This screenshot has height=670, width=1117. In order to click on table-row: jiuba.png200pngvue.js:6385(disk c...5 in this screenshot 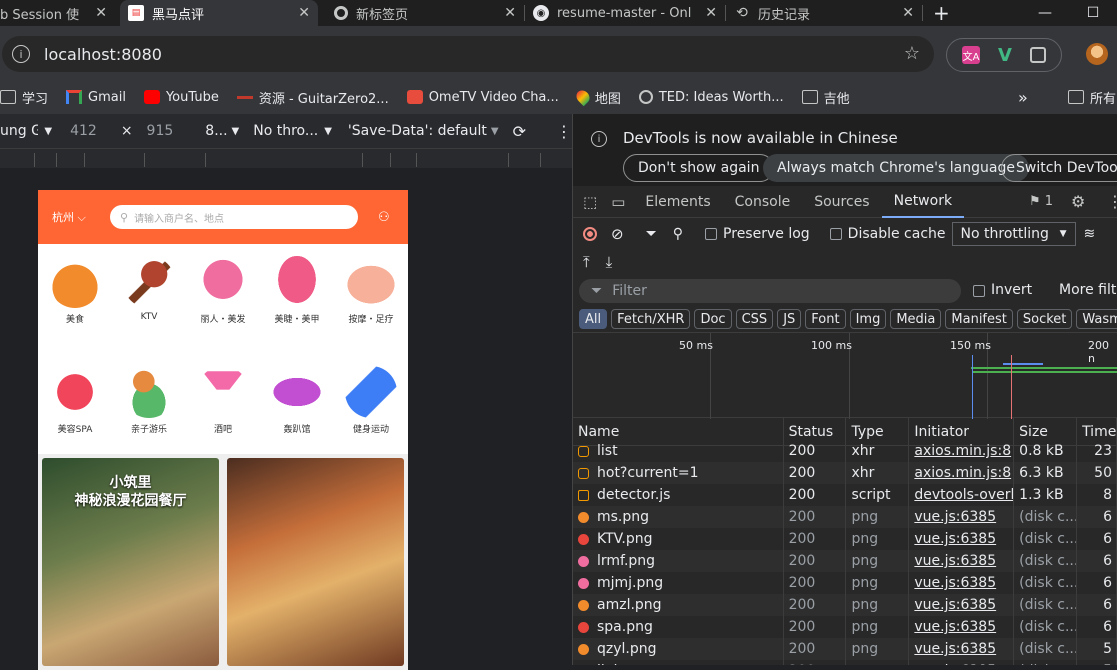, I will do `click(845, 662)`.